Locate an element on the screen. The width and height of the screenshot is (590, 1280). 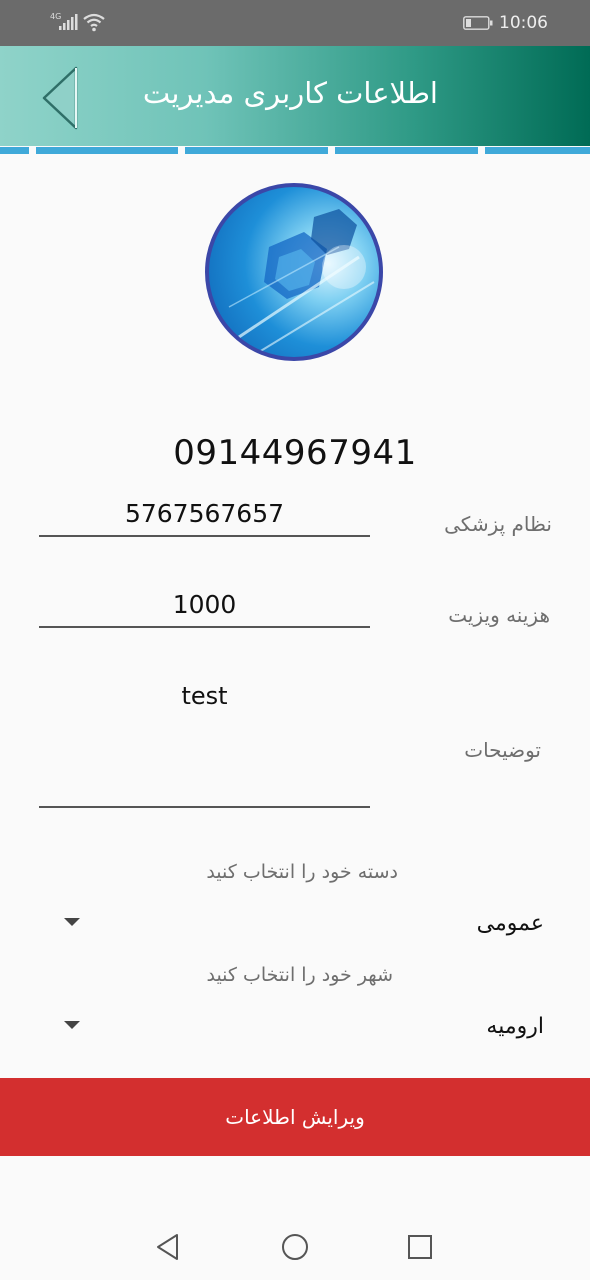
category-select: عمومی is located at coordinates (510, 923).